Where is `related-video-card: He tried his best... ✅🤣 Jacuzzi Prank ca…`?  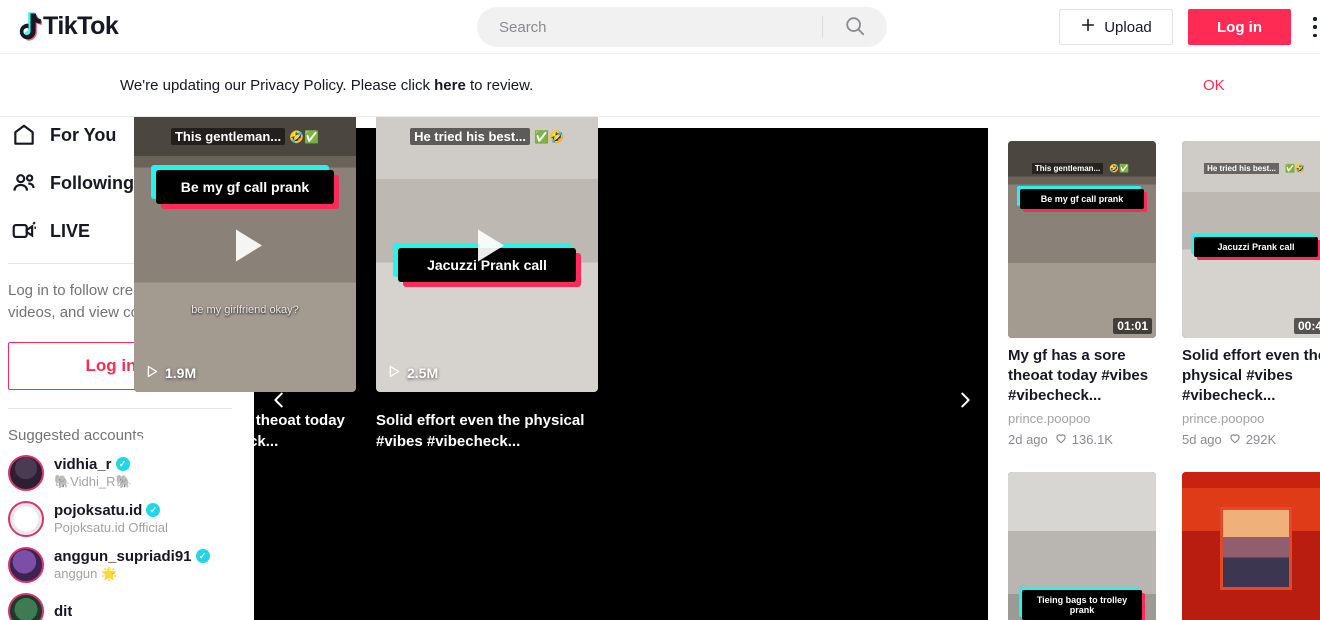 related-video-card: He tried his best... ✅🤣 Jacuzzi Prank ca… is located at coordinates (1251, 294).